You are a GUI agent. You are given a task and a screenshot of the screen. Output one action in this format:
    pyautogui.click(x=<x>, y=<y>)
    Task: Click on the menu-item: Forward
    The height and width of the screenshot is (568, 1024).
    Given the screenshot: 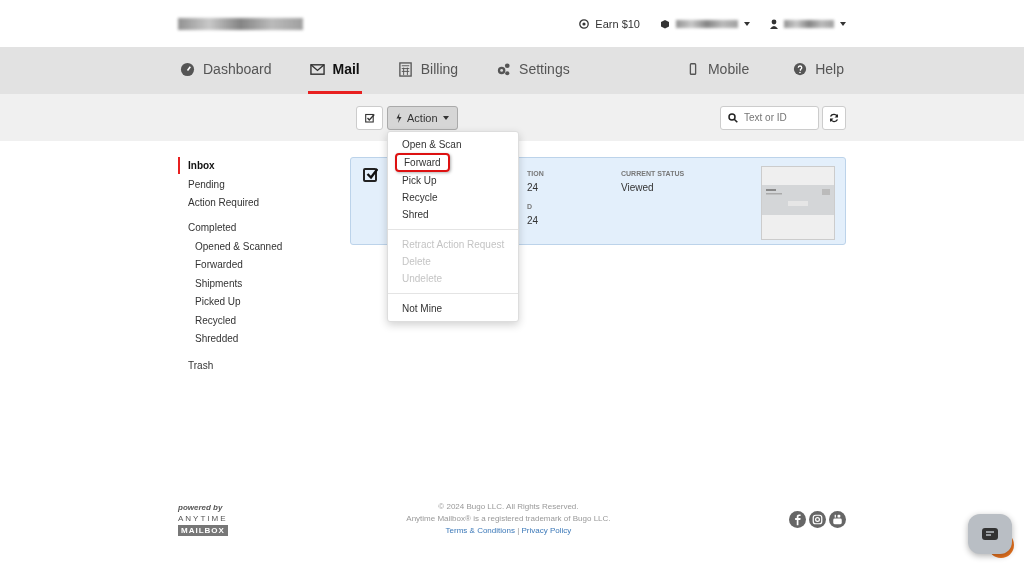 What is the action you would take?
    pyautogui.click(x=422, y=162)
    